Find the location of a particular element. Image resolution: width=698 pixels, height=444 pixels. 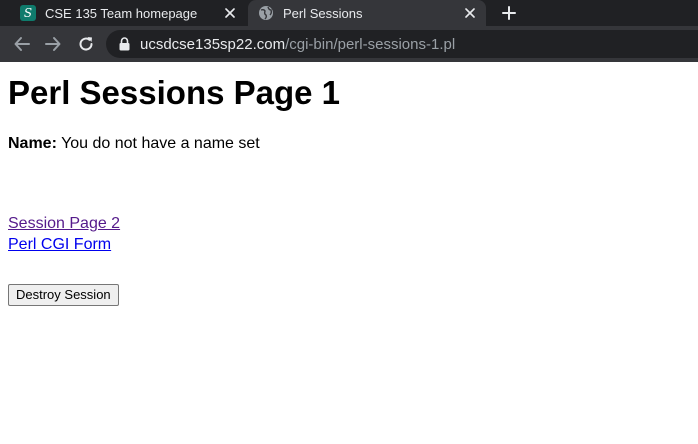

lock-icon is located at coordinates (124, 44).